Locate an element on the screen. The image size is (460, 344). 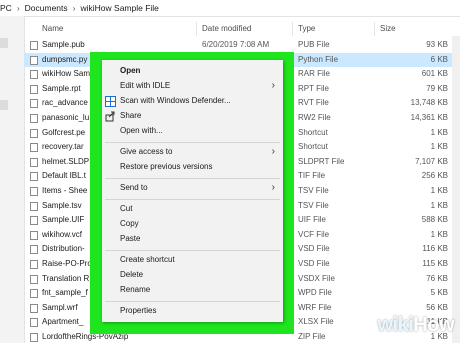
menu-create-shortcut: Create shortcut is located at coordinates (192, 260).